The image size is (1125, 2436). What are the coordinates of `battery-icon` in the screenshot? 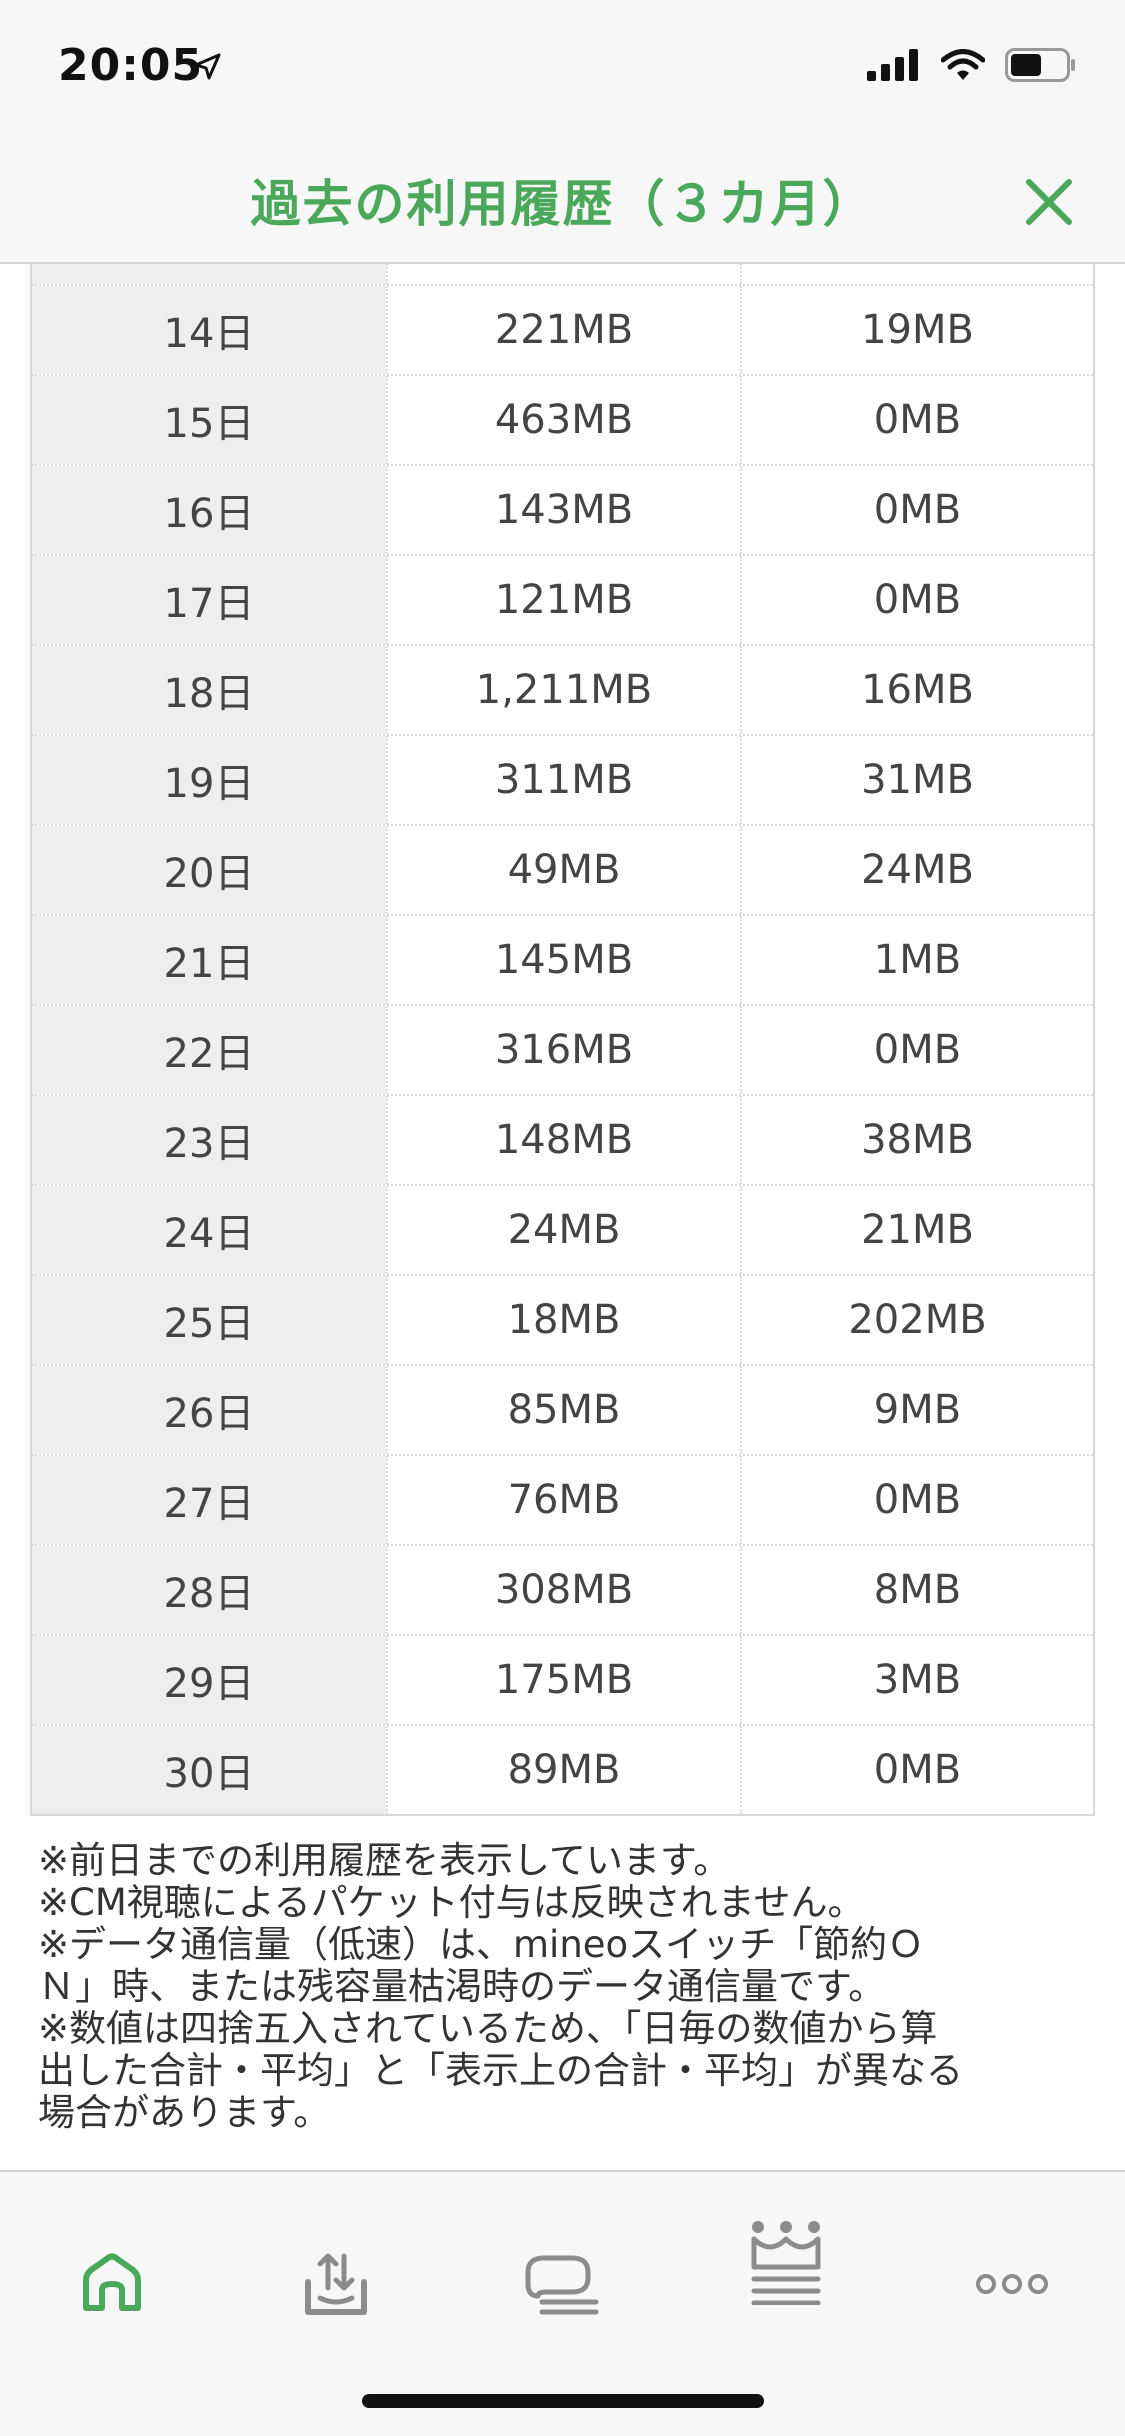 It's located at (1040, 65).